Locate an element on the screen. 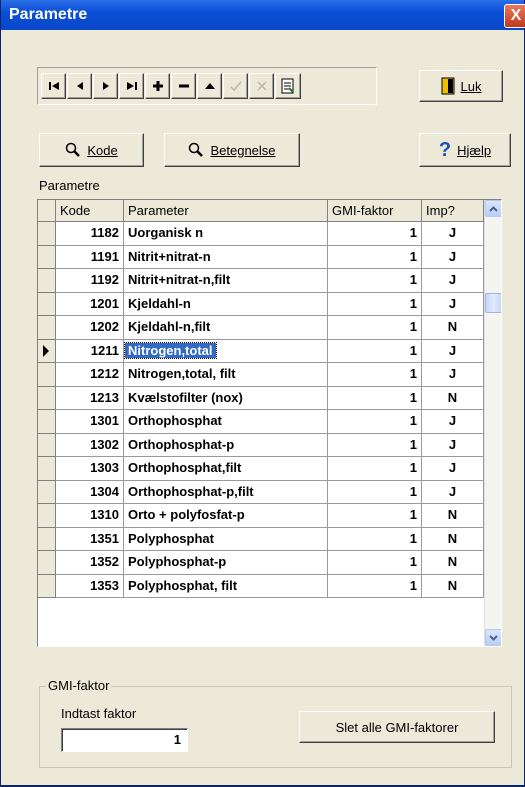  cell-kode: 1310 is located at coordinates (90, 516).